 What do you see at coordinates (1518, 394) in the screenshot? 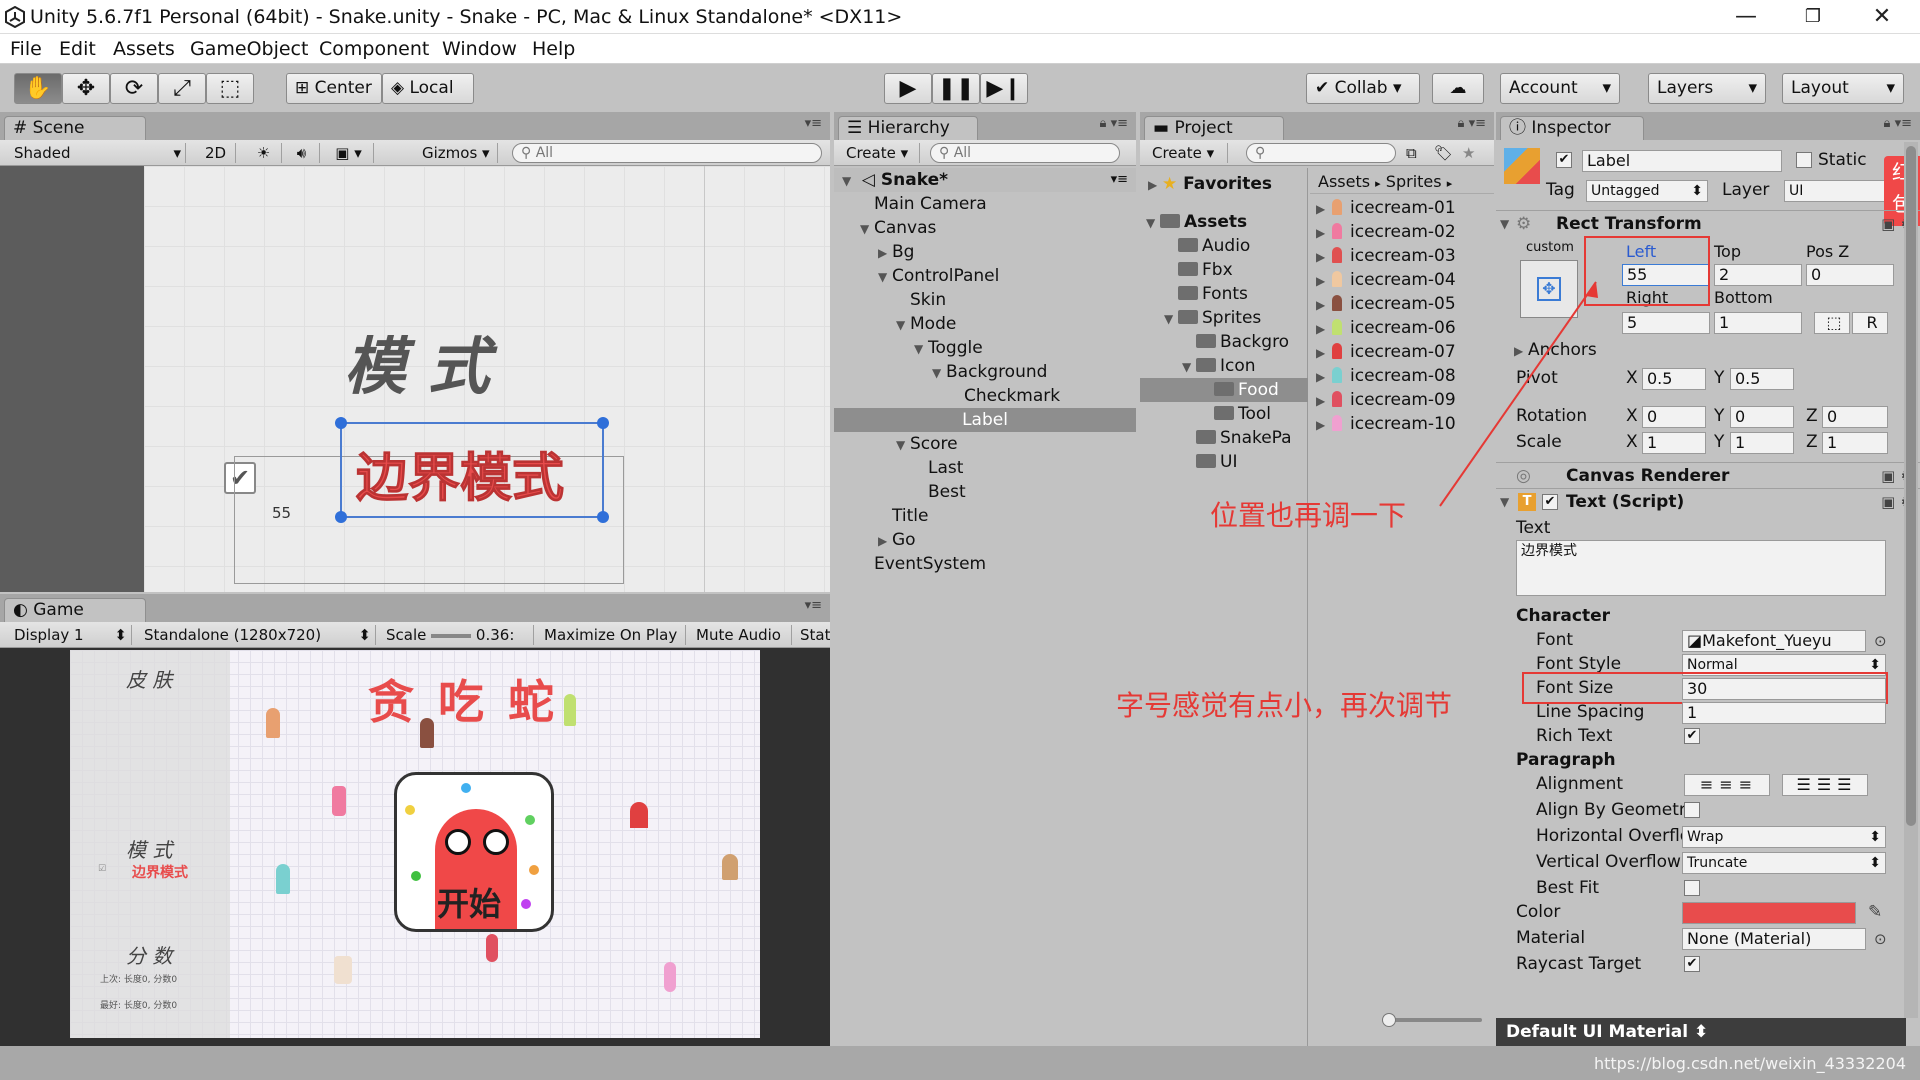
I see `annotation-arrow` at bounding box center [1518, 394].